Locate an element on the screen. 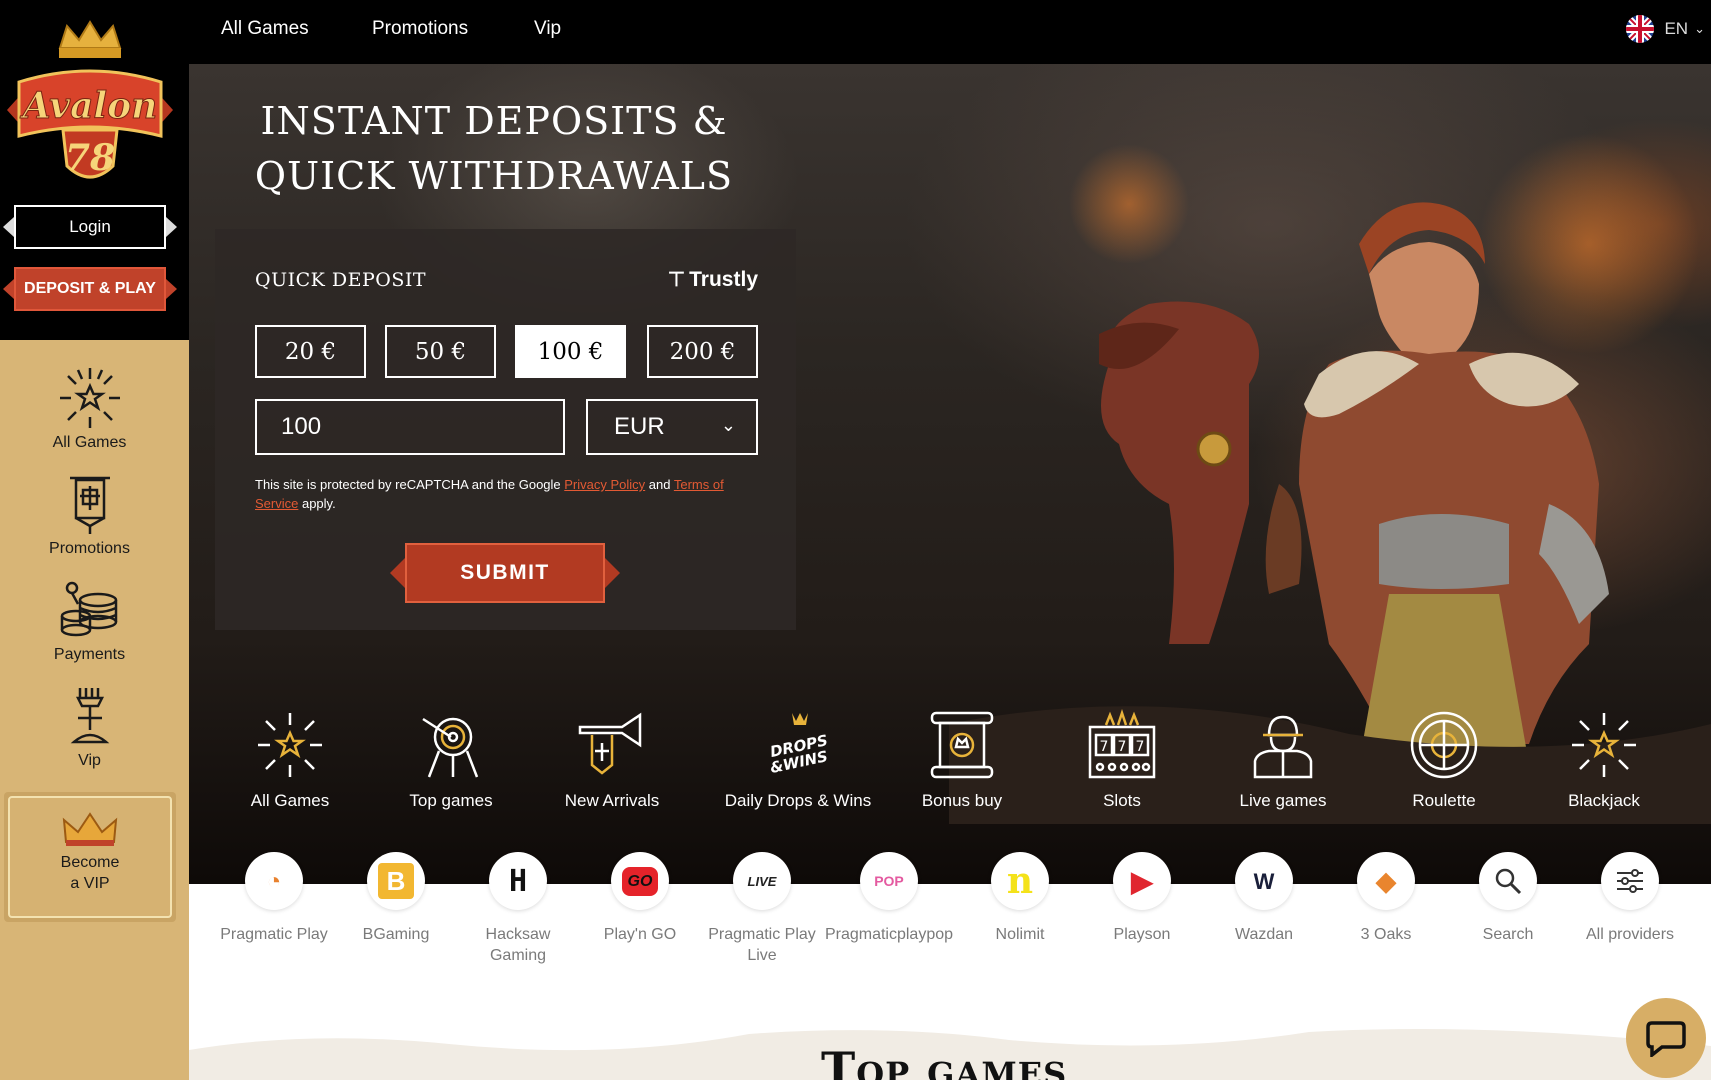  pragmatic-pop-logo: POP is located at coordinates (889, 881).